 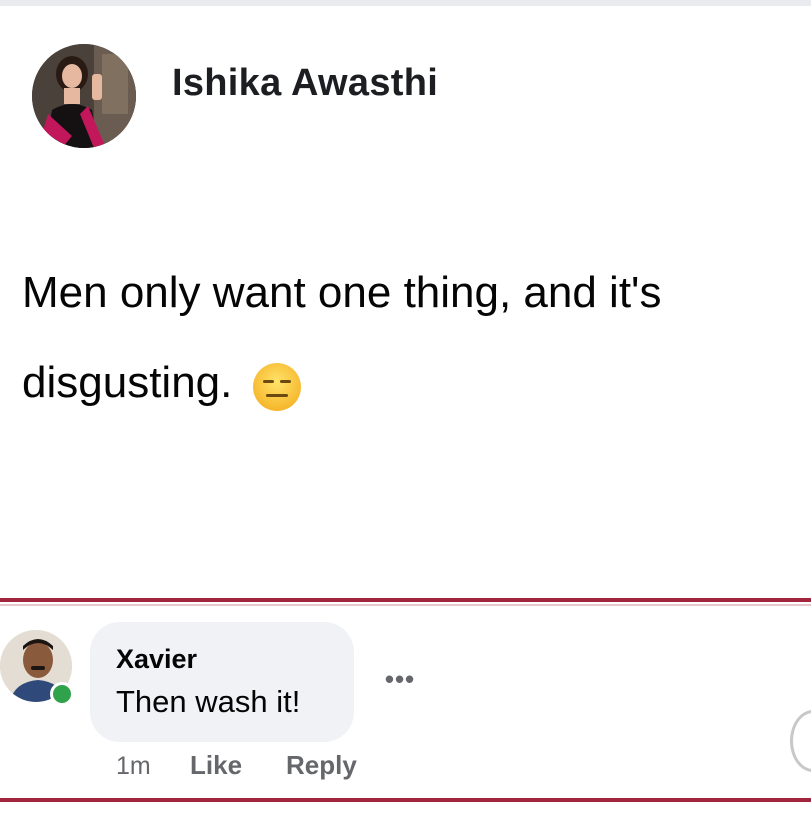 I want to click on comment-bubble, so click(x=222, y=682).